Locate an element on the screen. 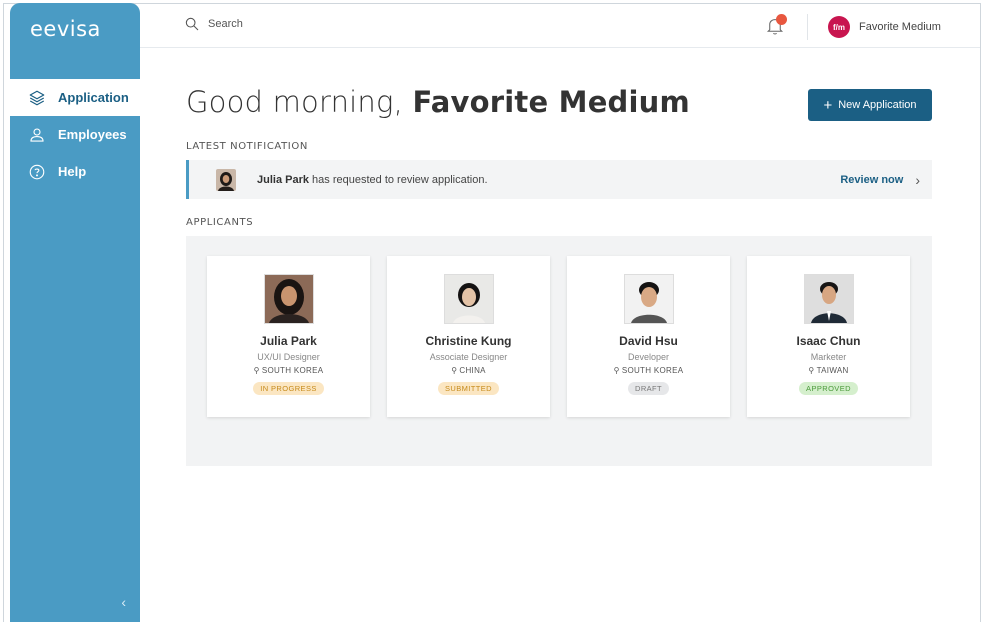 The width and height of the screenshot is (985, 622). status-badge: DRAFT is located at coordinates (648, 388).